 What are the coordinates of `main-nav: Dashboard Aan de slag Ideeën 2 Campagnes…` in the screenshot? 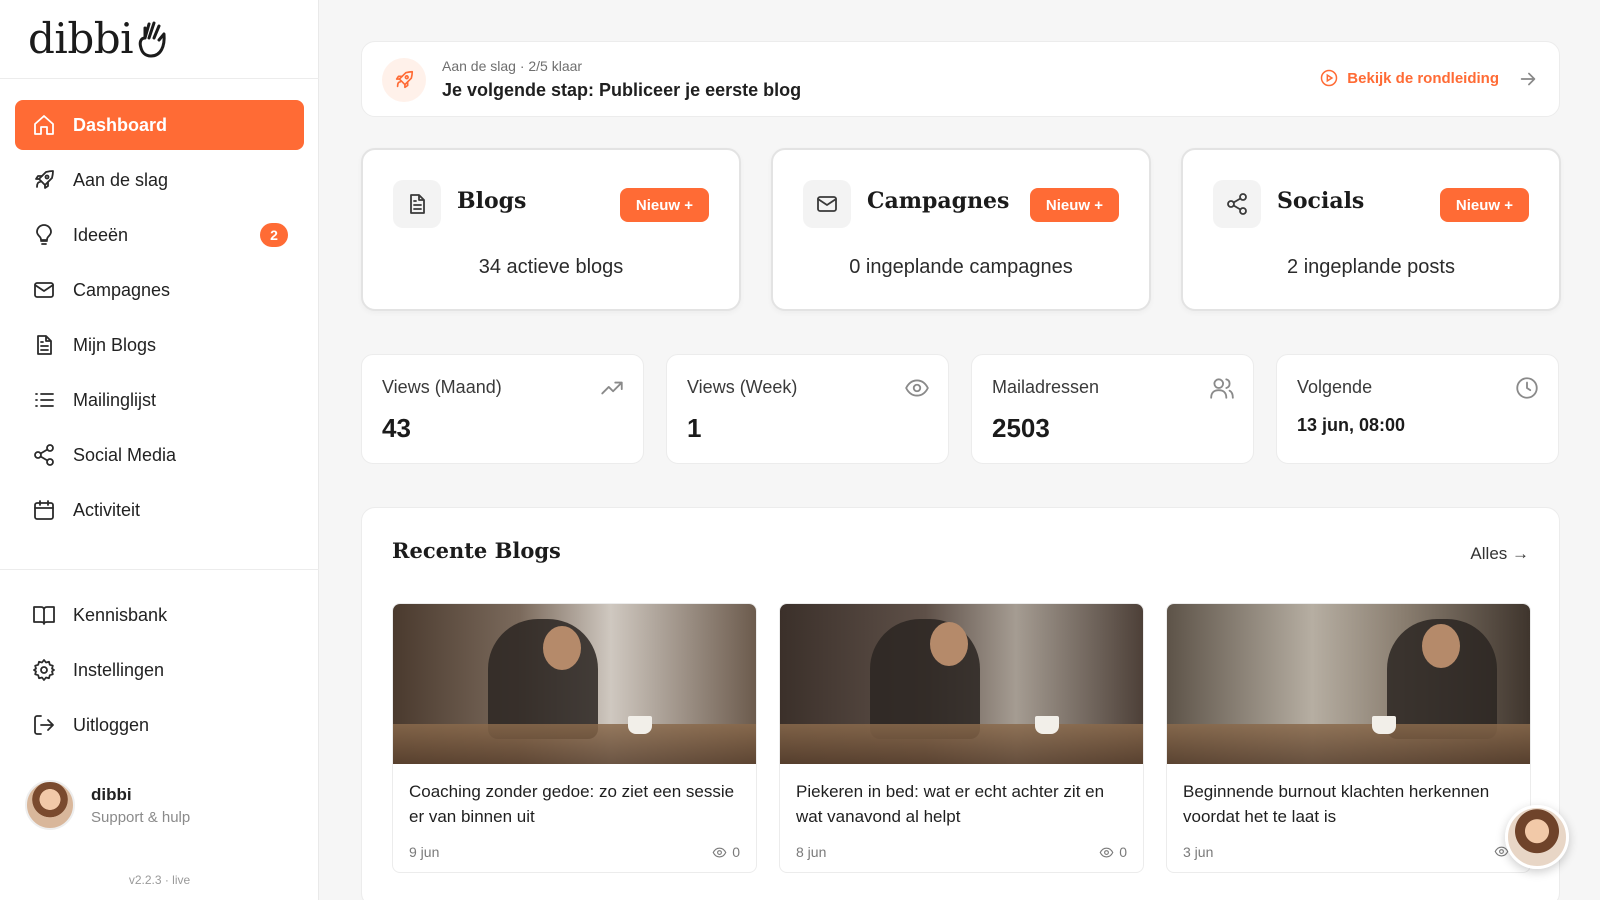 It's located at (159, 320).